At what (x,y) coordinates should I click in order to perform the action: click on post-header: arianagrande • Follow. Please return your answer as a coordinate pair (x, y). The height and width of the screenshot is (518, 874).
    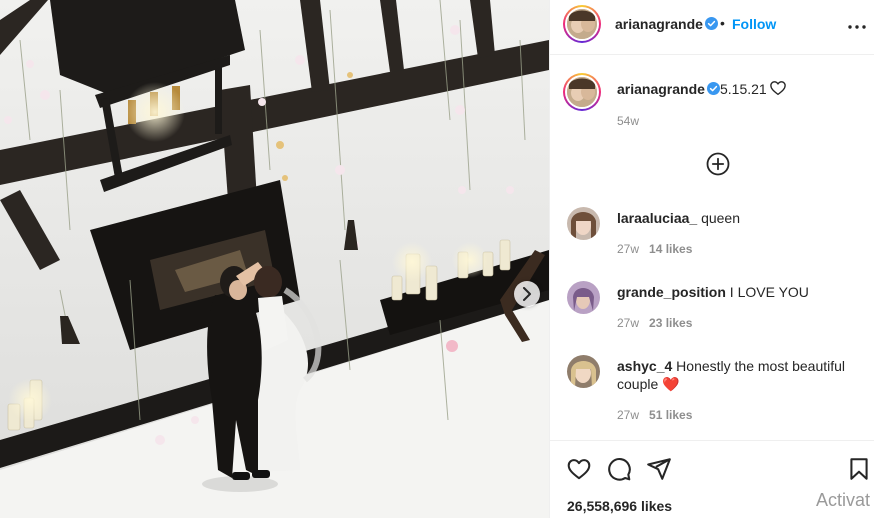
    Looking at the image, I should click on (712, 27).